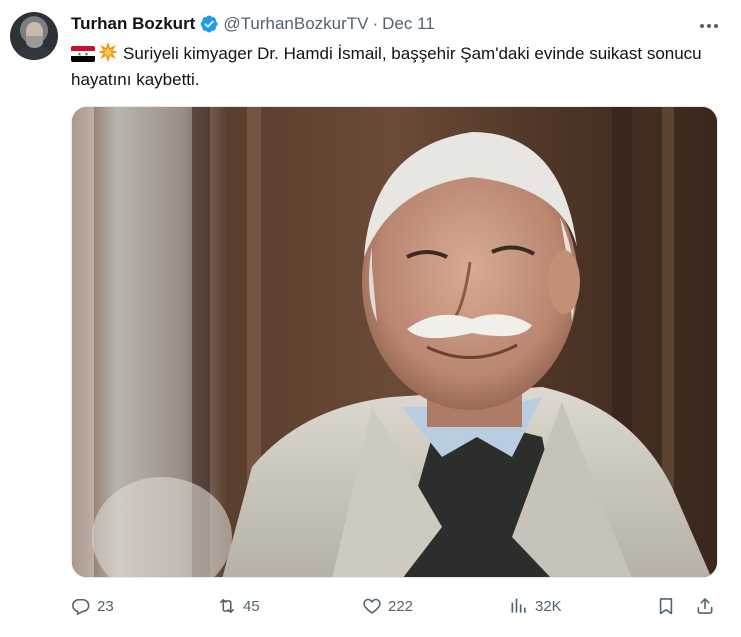  I want to click on bookmark-icon, so click(666, 606).